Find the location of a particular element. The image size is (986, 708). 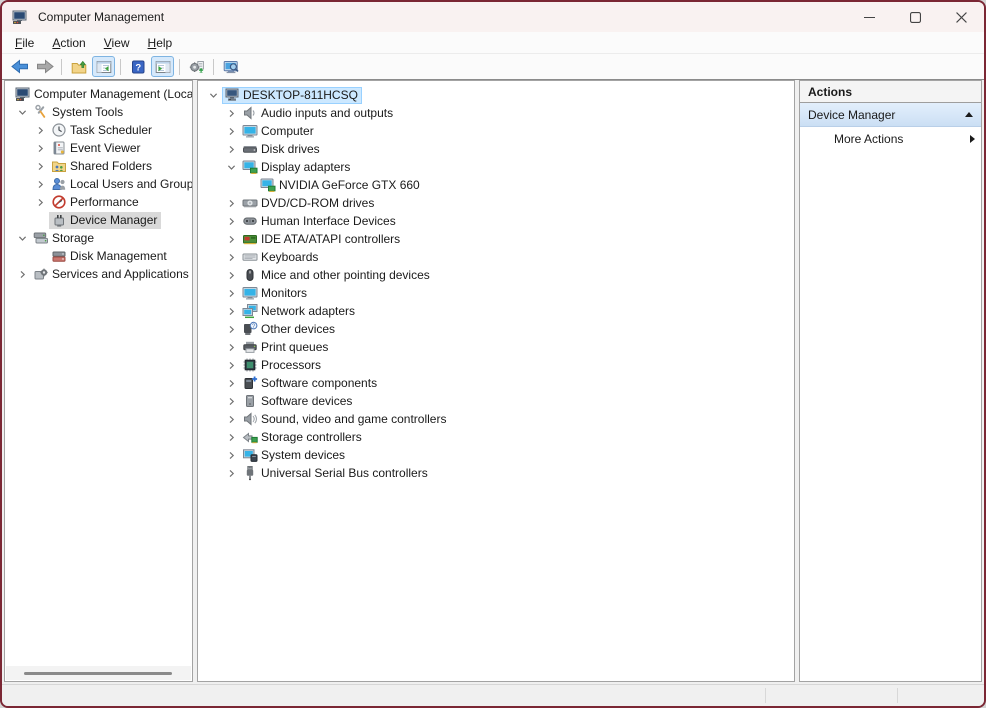

device-item-display-adapters: Display adapters is located at coordinates (496, 167).